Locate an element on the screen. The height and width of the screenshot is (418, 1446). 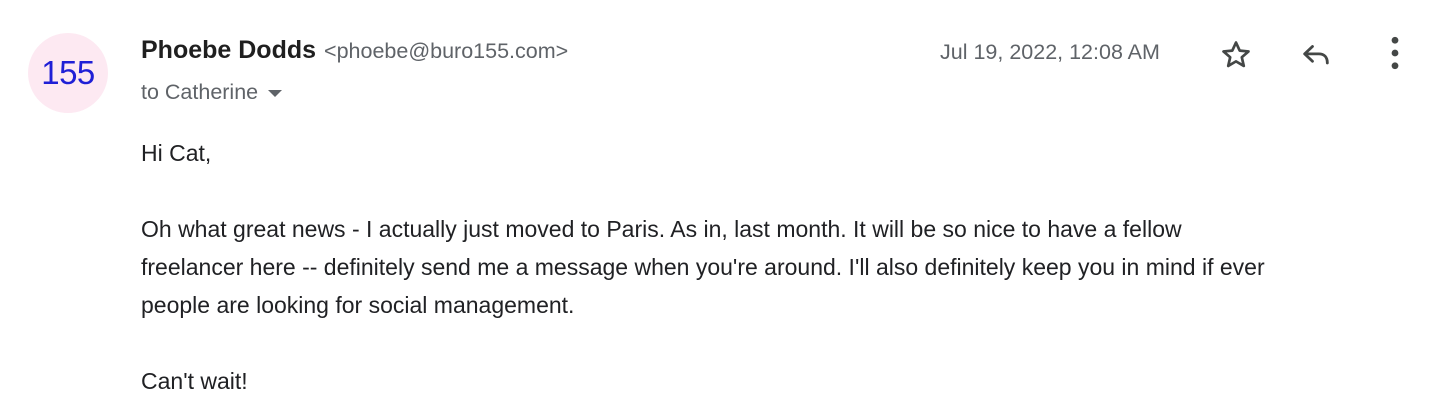
recipient-details-toggle: to Catherine is located at coordinates (212, 92).